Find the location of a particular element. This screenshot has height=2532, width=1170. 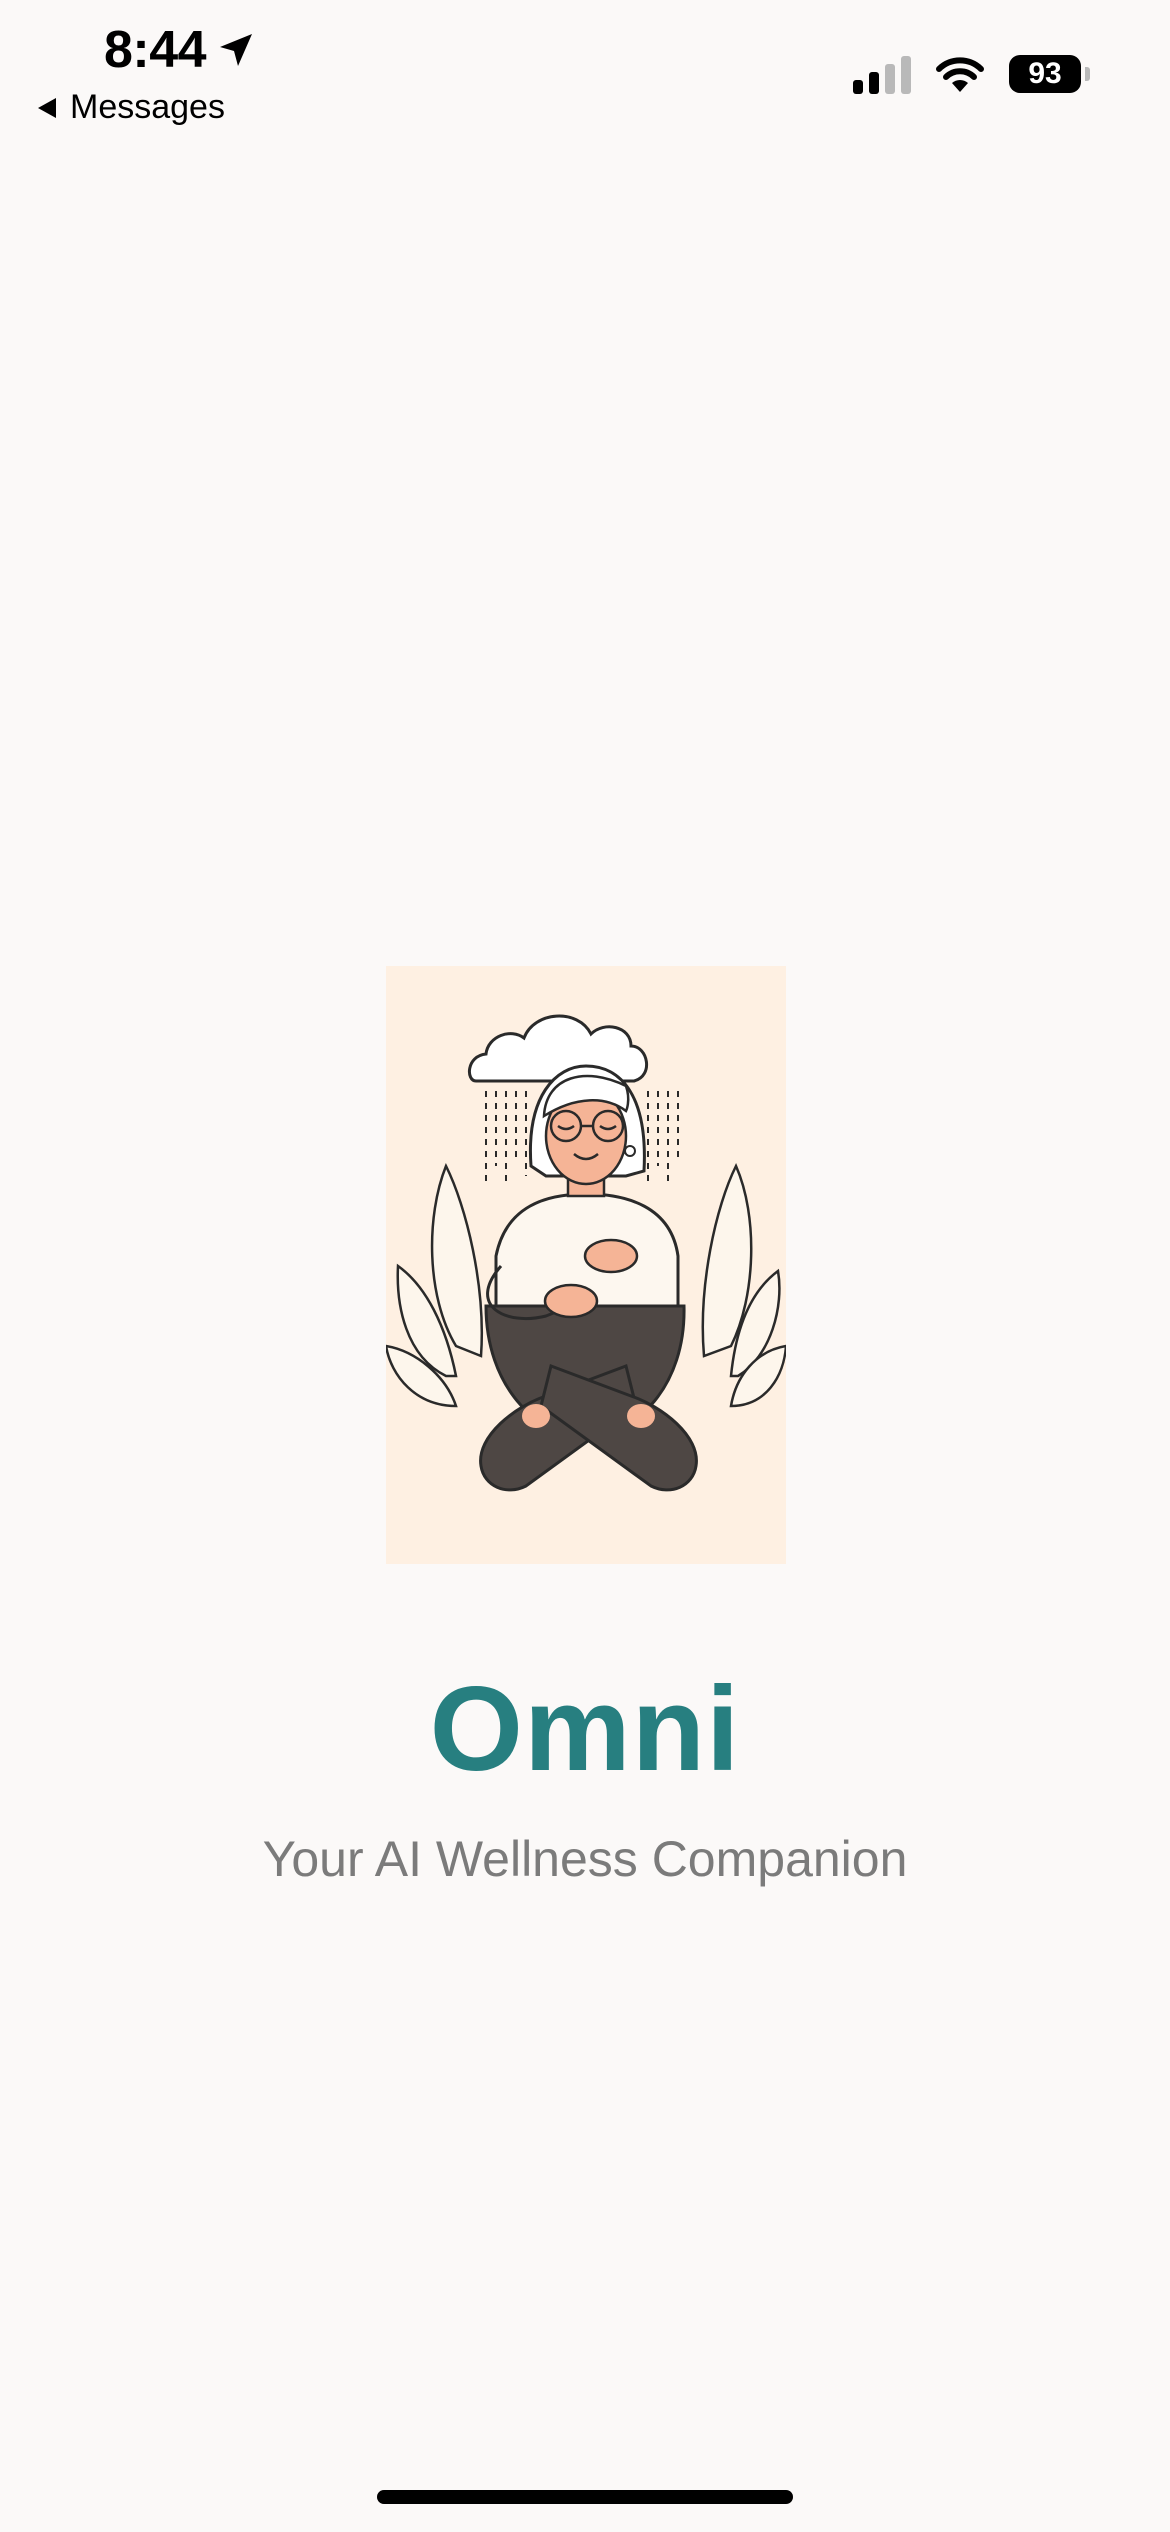

back-link-label: Messages is located at coordinates (147, 107).